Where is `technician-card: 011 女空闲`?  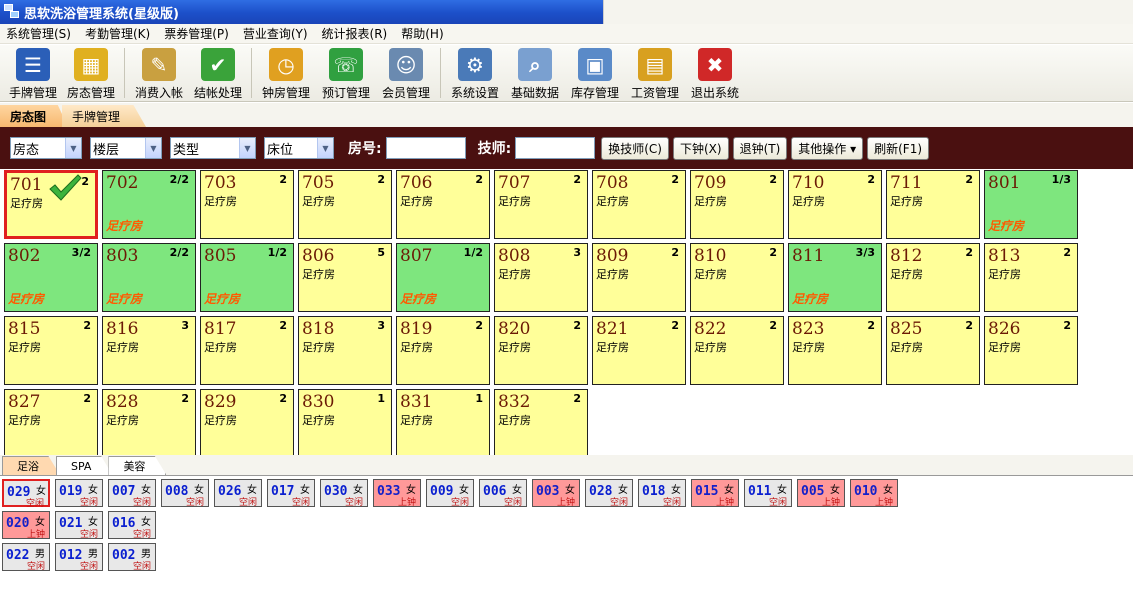 technician-card: 011 女空闲 is located at coordinates (768, 493).